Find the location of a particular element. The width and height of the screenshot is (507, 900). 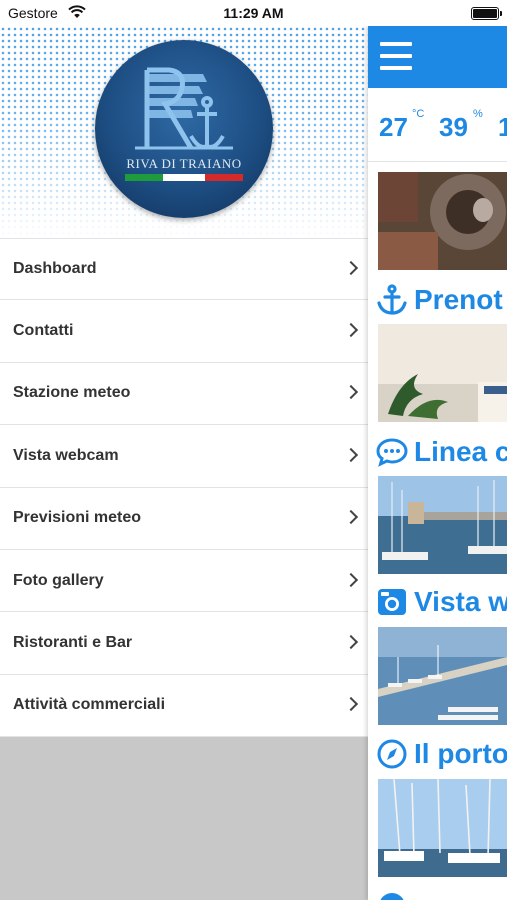

menu-item-foto-gallery: Foto gallery is located at coordinates (184, 581).